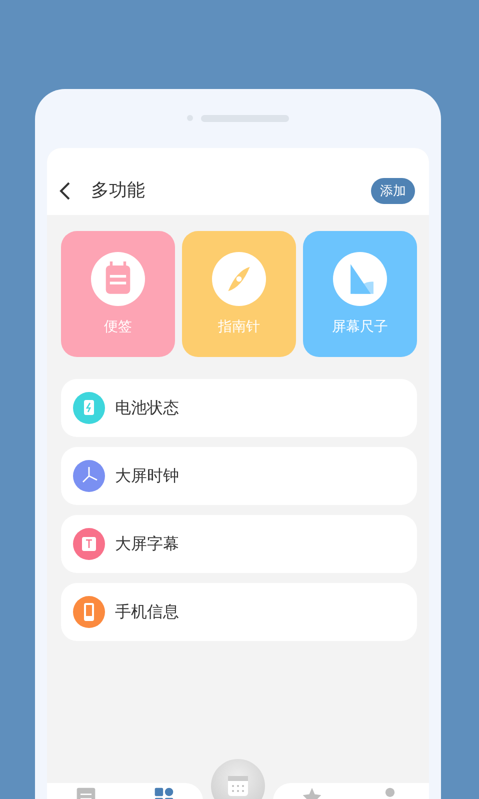 This screenshot has width=479, height=799. What do you see at coordinates (239, 408) in the screenshot?
I see `tool-row: 电池状态` at bounding box center [239, 408].